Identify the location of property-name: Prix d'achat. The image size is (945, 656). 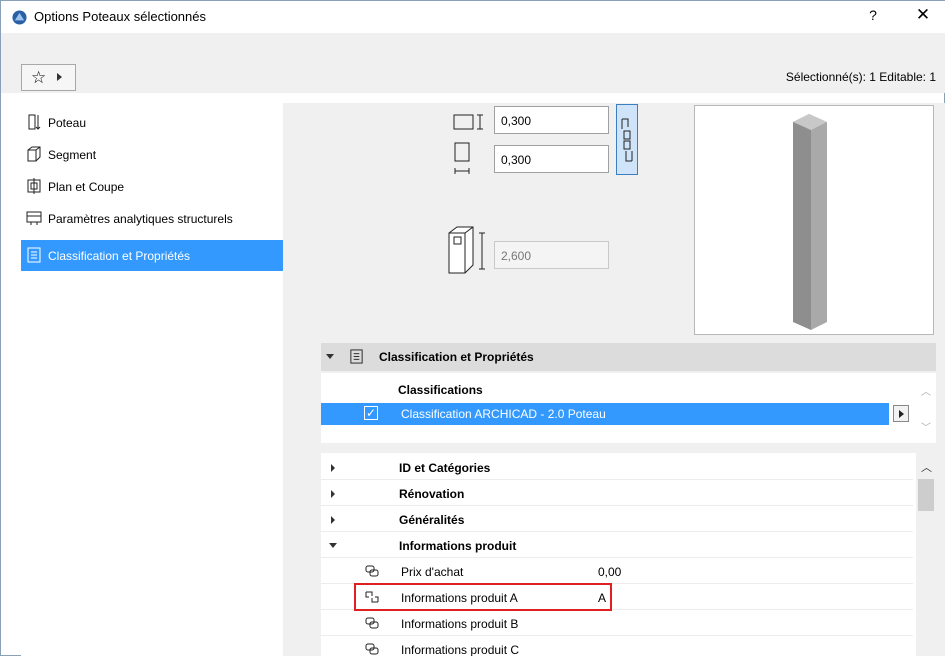
(432, 572).